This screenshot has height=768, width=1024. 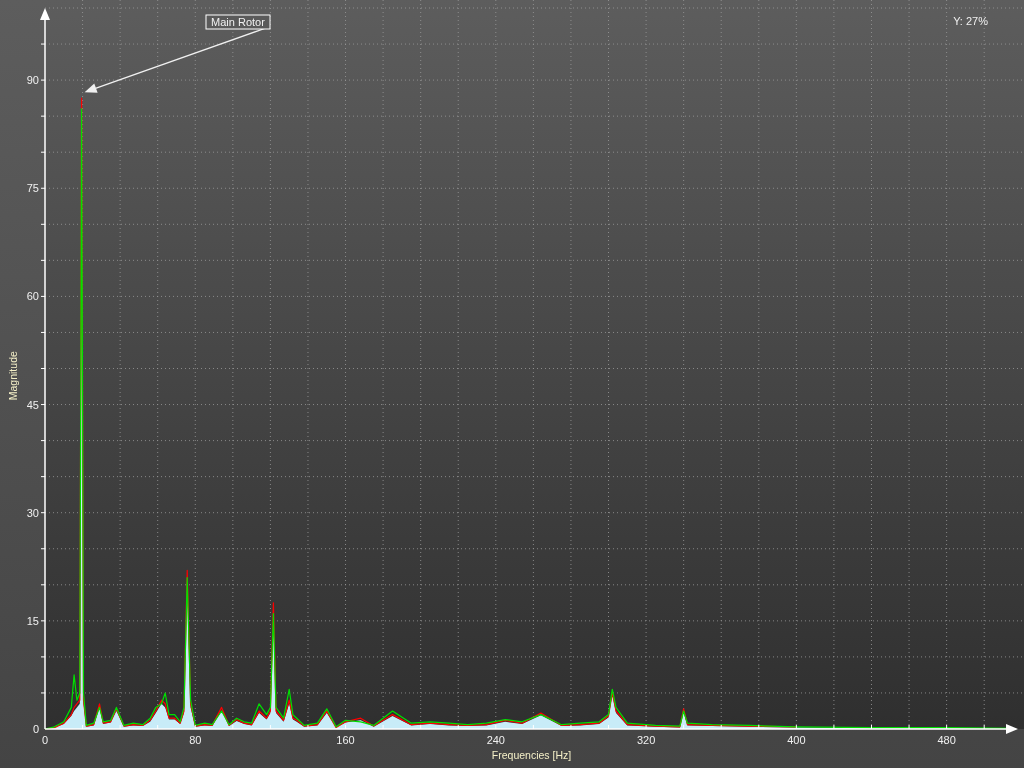 I want to click on tick-label: 320, so click(x=646, y=740).